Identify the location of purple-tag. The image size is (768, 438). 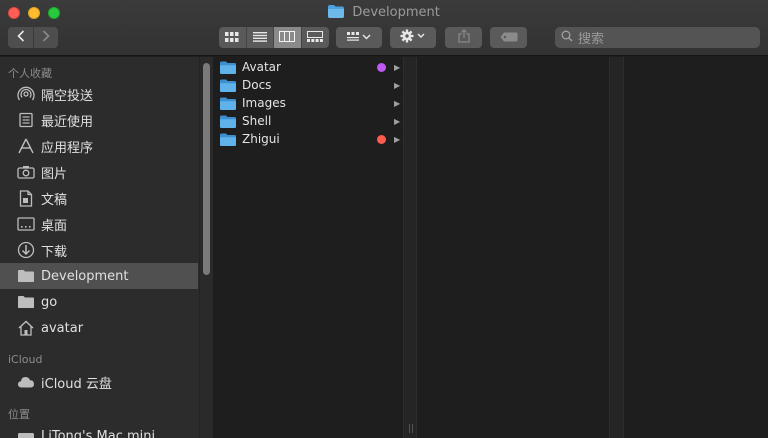
(381, 67).